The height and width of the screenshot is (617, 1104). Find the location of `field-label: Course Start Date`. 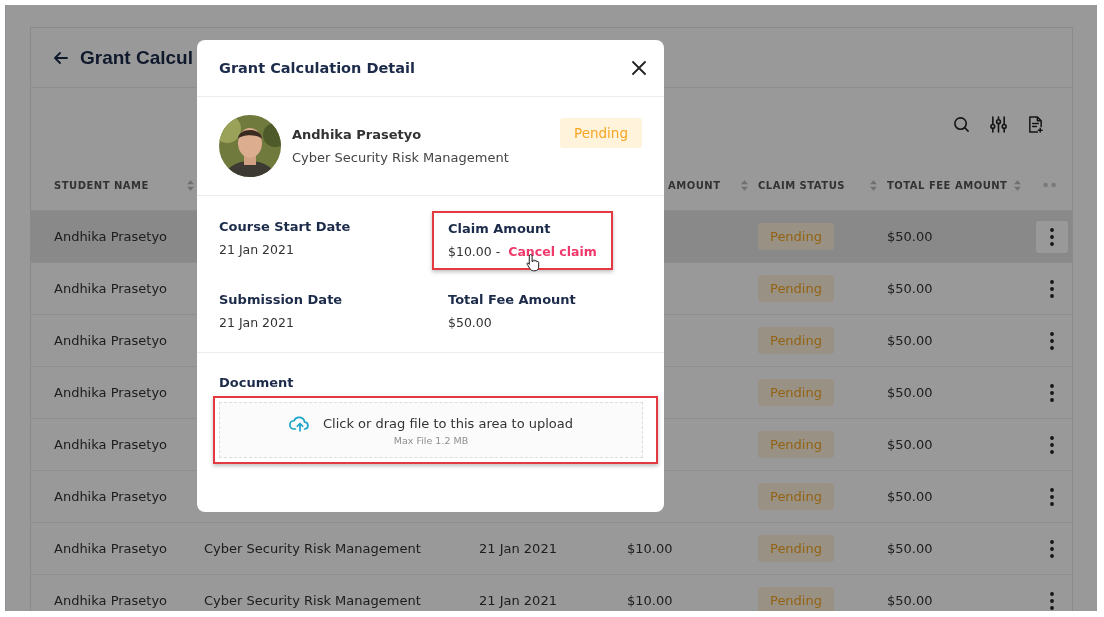

field-label: Course Start Date is located at coordinates (285, 226).